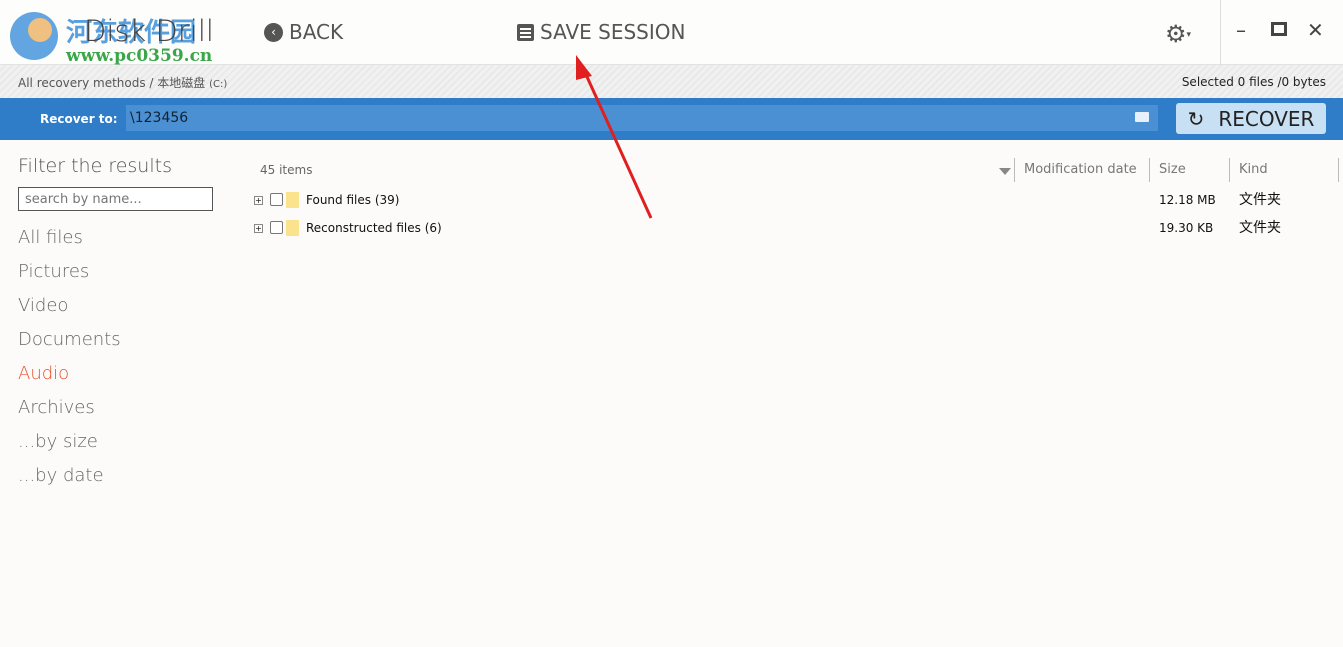  I want to click on item-count: 45 items, so click(286, 170).